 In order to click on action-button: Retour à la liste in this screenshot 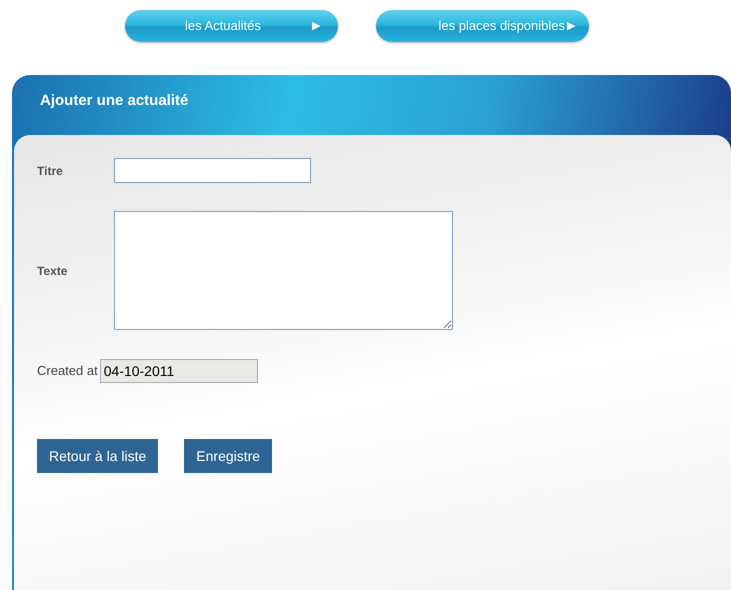, I will do `click(97, 456)`.